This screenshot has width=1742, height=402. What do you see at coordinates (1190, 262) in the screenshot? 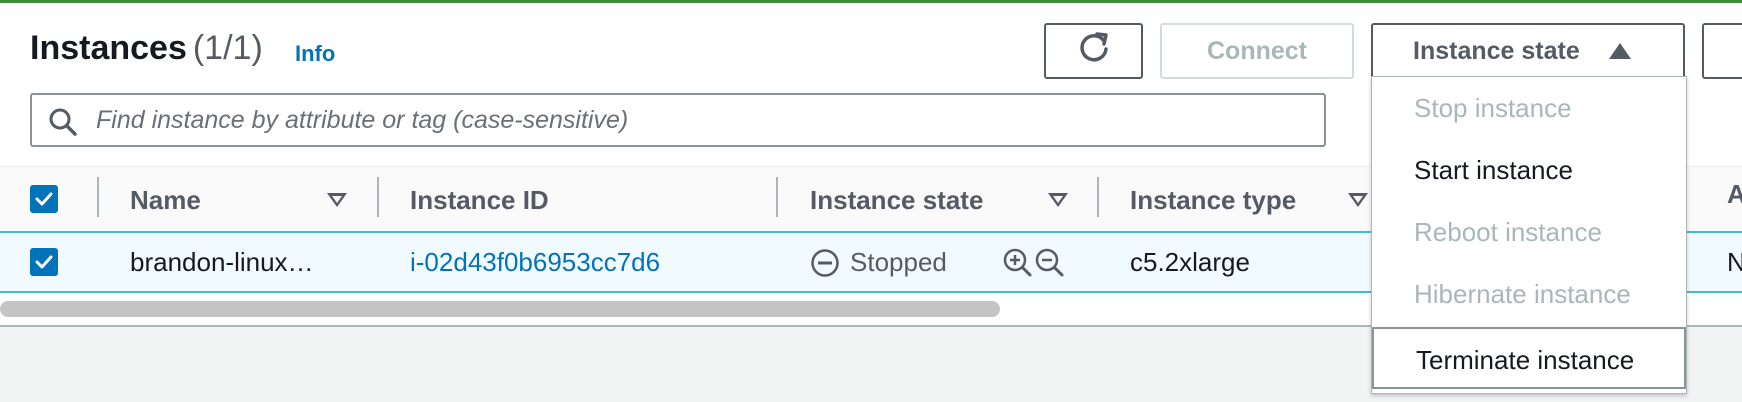
I see `instance-type-value: c5.2xlarge` at bounding box center [1190, 262].